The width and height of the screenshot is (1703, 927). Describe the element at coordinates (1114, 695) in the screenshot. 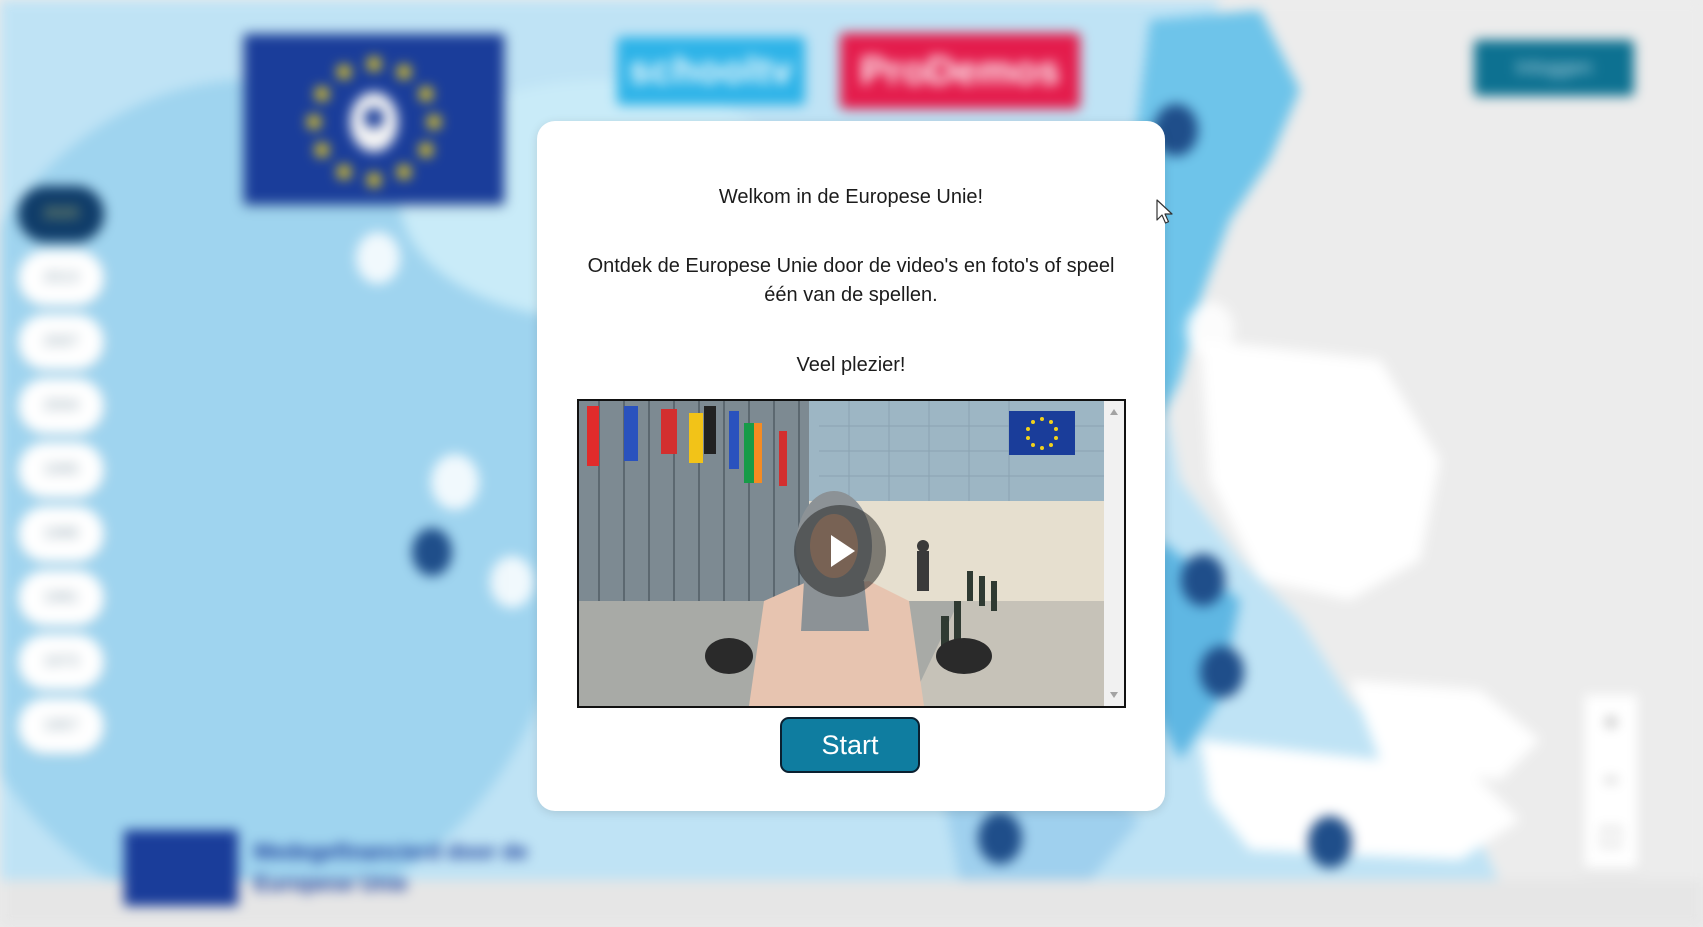

I see `scroll-down-icon` at that location.